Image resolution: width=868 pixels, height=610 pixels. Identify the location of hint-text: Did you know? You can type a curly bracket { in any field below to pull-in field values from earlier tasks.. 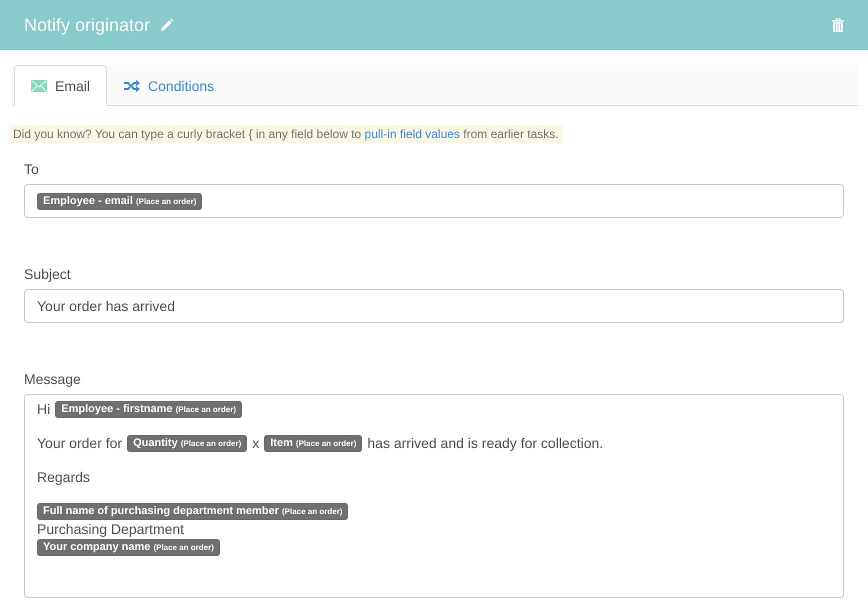
(286, 134).